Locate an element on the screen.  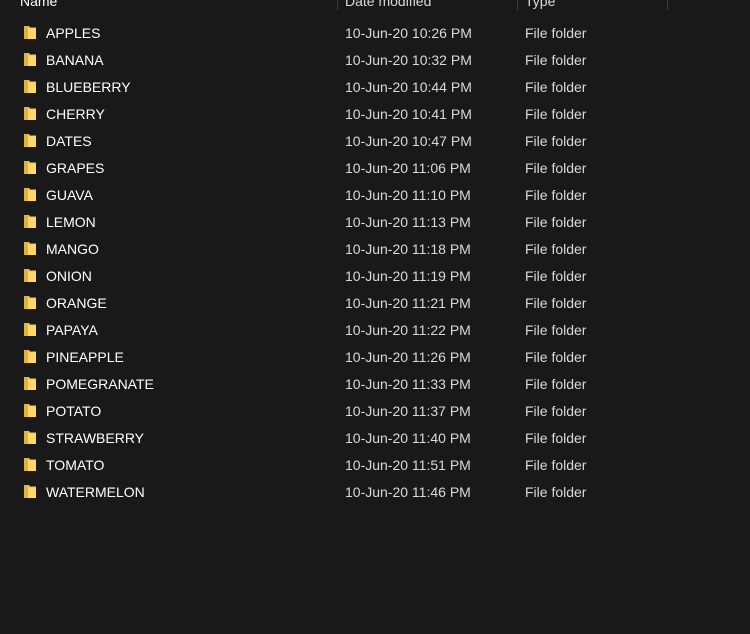
date-modified: 10-Jun-20 11:40 PM is located at coordinates (408, 438).